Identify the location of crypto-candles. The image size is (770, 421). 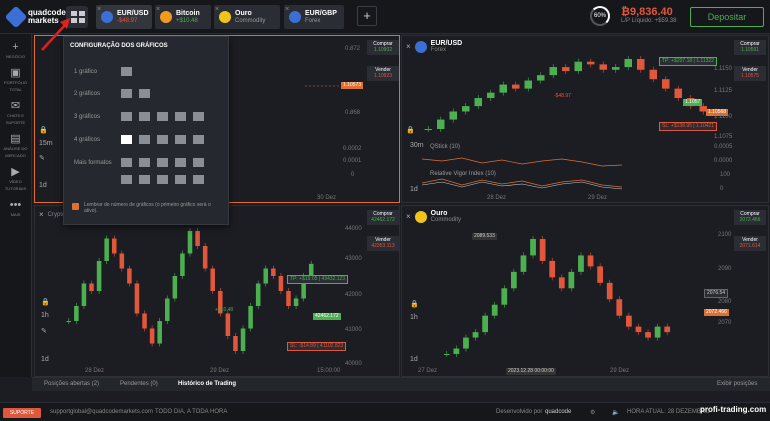
(190, 291).